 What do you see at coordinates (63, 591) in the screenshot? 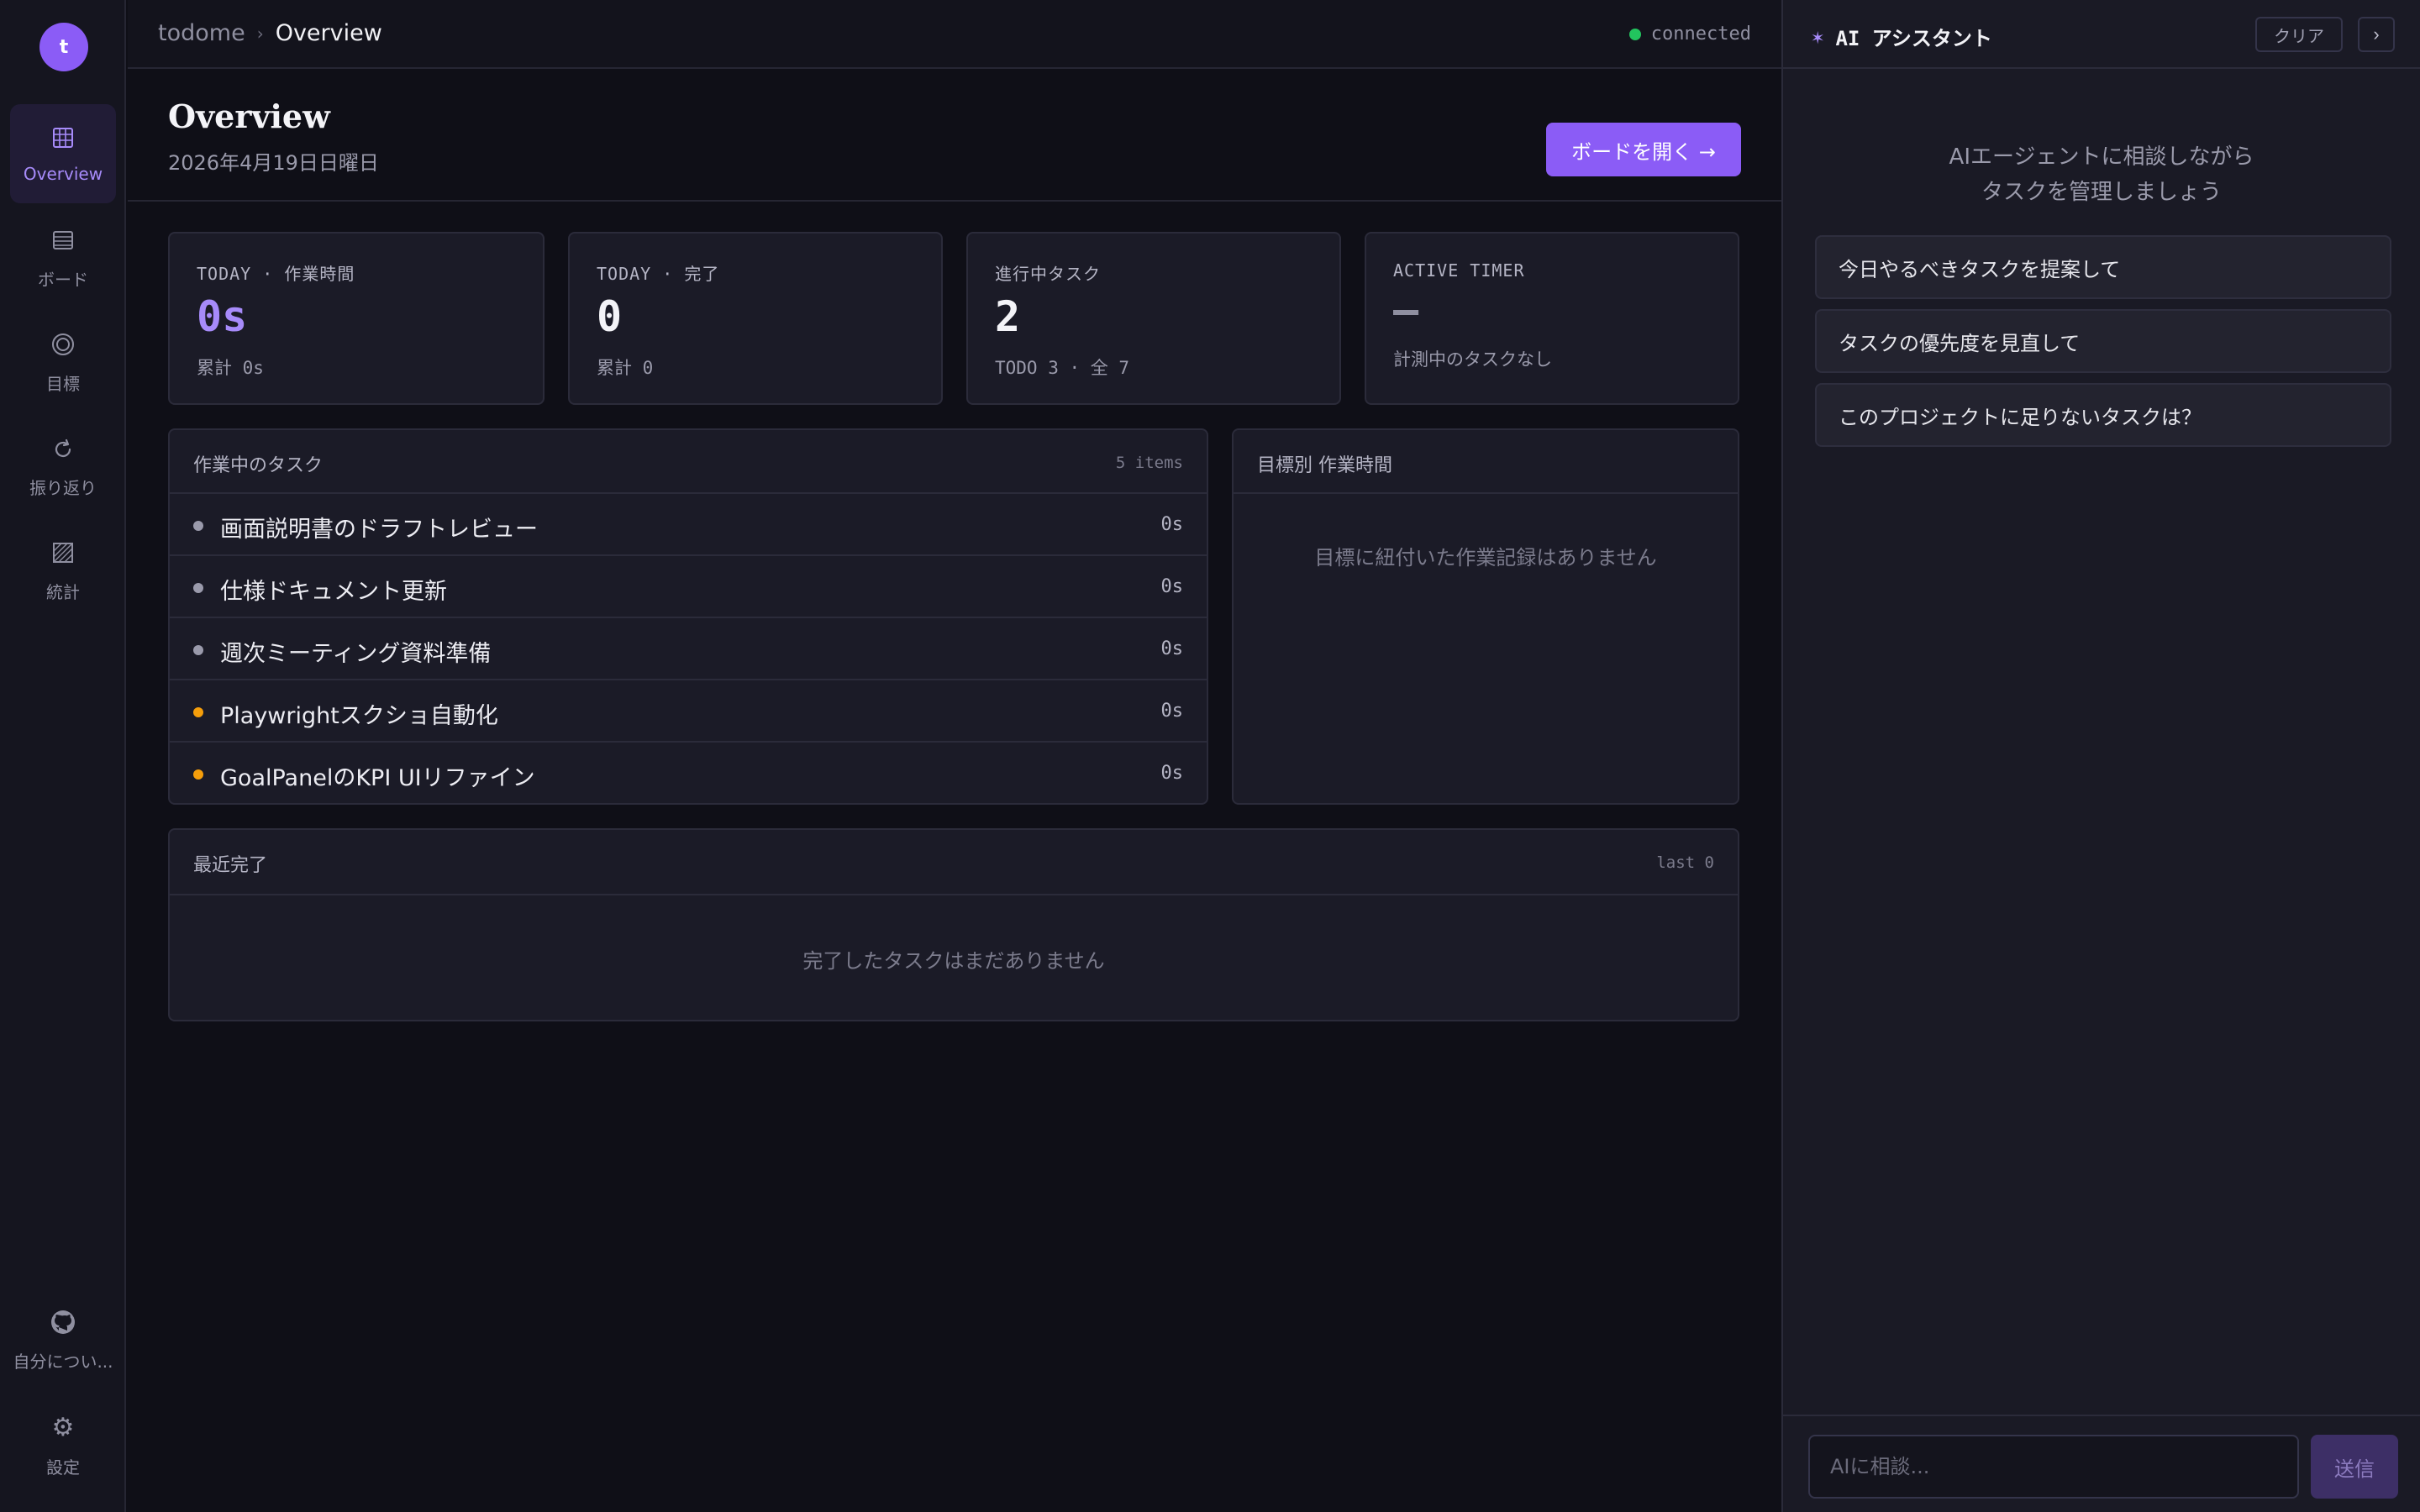
I see `sidebar-item-label: 統計` at bounding box center [63, 591].